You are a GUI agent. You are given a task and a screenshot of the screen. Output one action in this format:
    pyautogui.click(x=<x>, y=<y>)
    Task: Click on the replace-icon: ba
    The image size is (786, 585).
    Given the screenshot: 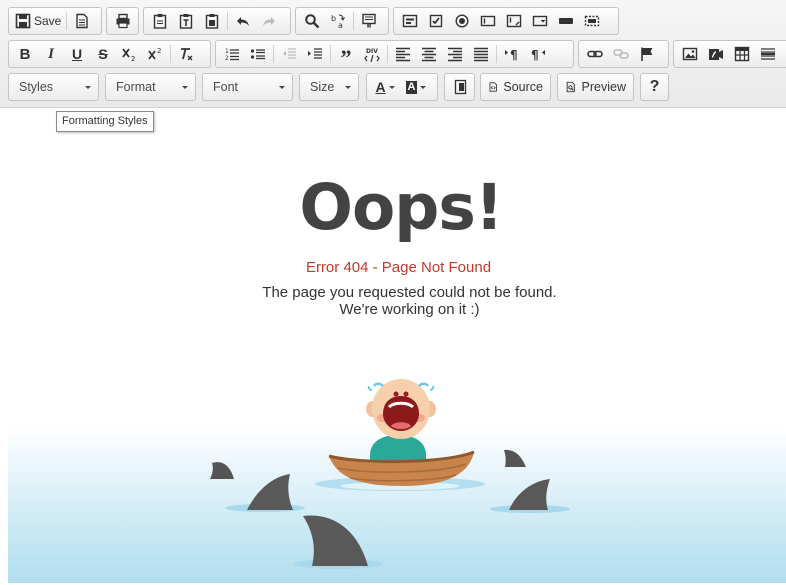 What is the action you would take?
    pyautogui.click(x=338, y=21)
    